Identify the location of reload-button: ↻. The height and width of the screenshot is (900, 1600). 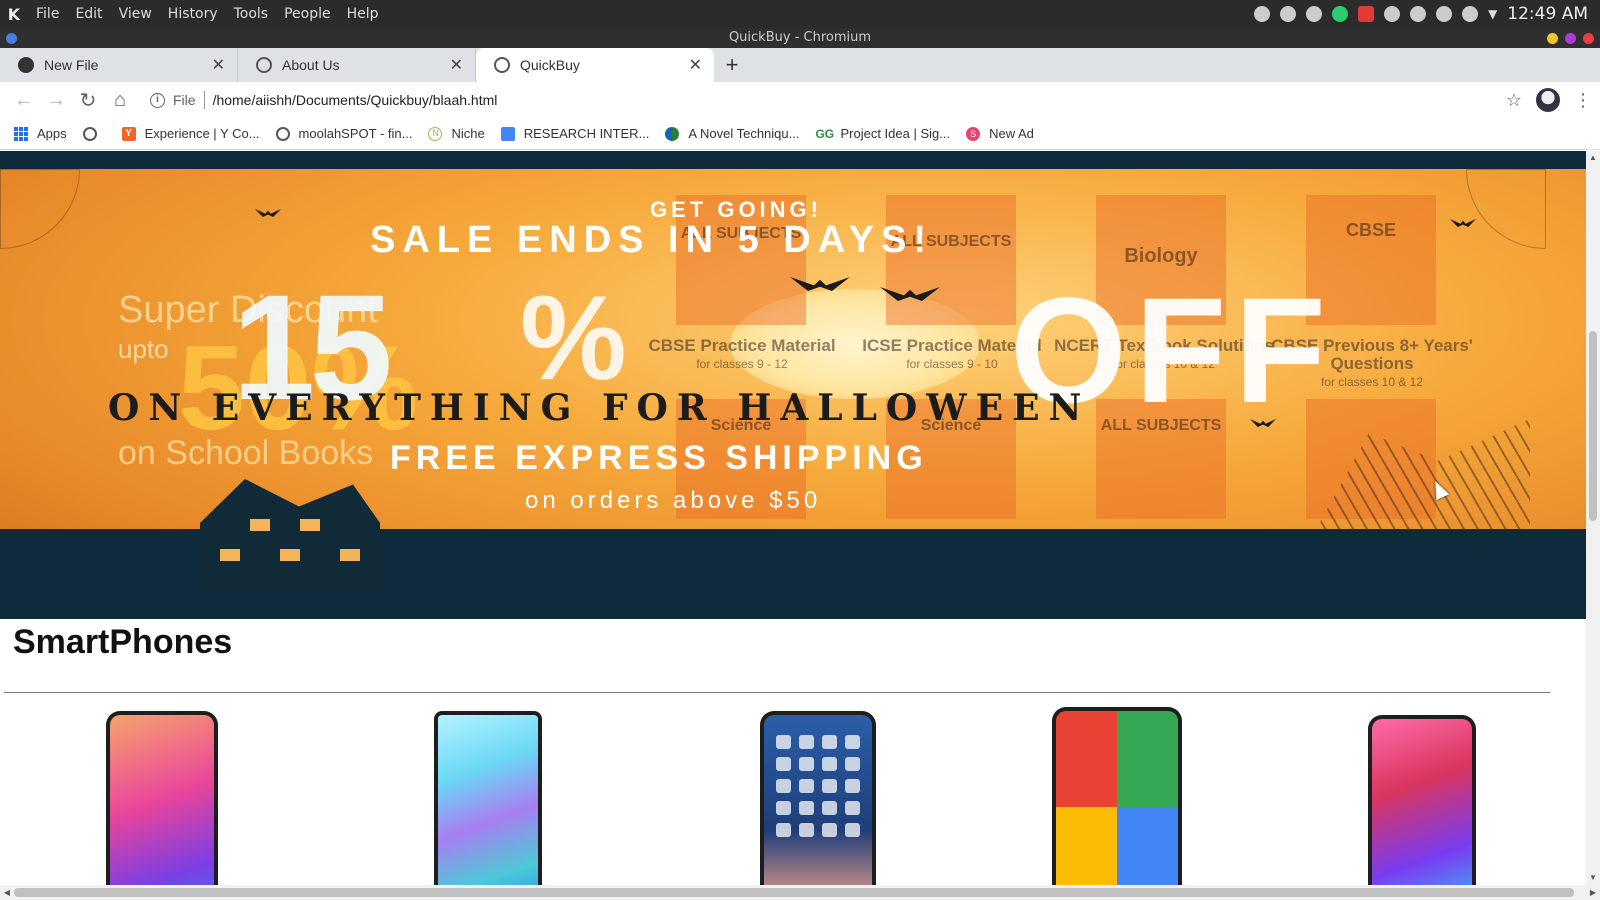
(88, 100).